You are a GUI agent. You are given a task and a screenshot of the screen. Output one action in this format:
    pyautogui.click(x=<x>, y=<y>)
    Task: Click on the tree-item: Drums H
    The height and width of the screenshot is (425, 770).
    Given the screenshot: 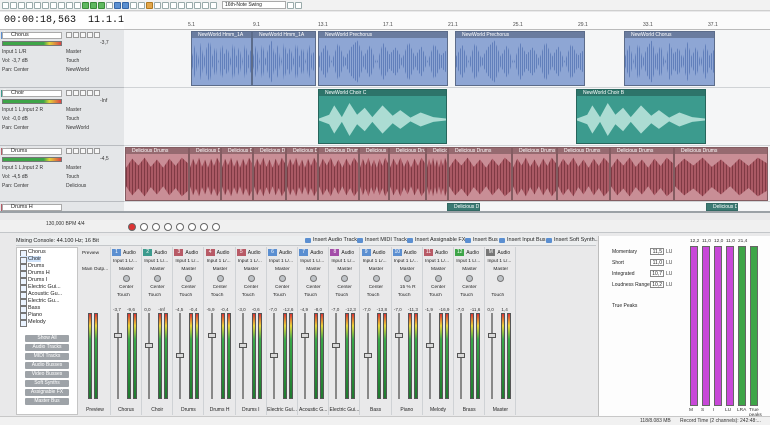 What is the action you would take?
    pyautogui.click(x=35, y=274)
    